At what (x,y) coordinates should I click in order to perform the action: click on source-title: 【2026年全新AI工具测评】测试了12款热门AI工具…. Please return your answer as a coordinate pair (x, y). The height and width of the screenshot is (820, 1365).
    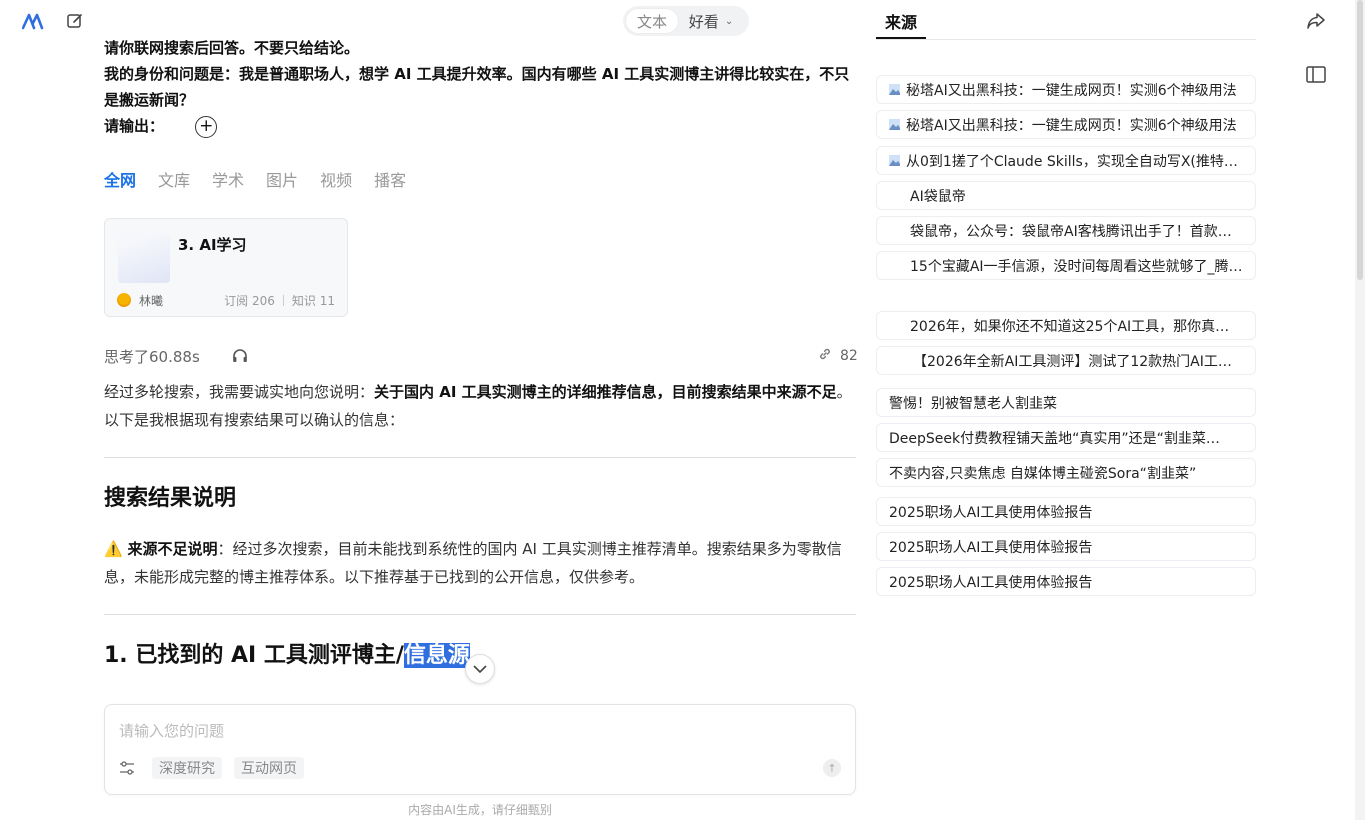
    Looking at the image, I should click on (1078, 361).